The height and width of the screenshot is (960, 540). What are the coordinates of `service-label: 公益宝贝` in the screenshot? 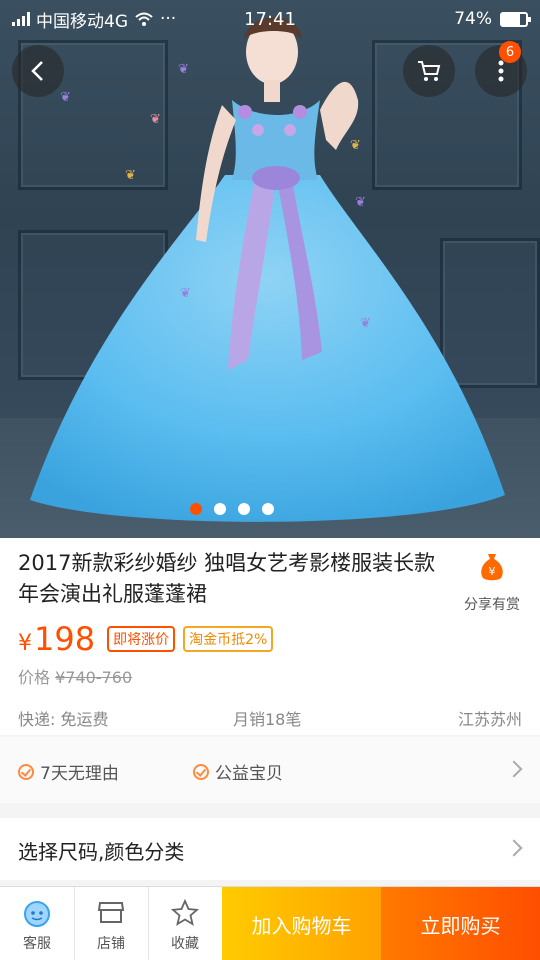 It's located at (249, 774).